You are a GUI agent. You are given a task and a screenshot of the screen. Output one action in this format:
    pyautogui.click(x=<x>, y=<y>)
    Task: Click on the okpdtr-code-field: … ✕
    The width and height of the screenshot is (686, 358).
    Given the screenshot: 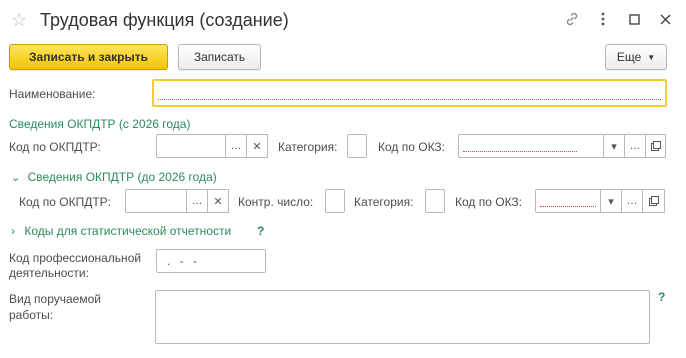 What is the action you would take?
    pyautogui.click(x=212, y=146)
    